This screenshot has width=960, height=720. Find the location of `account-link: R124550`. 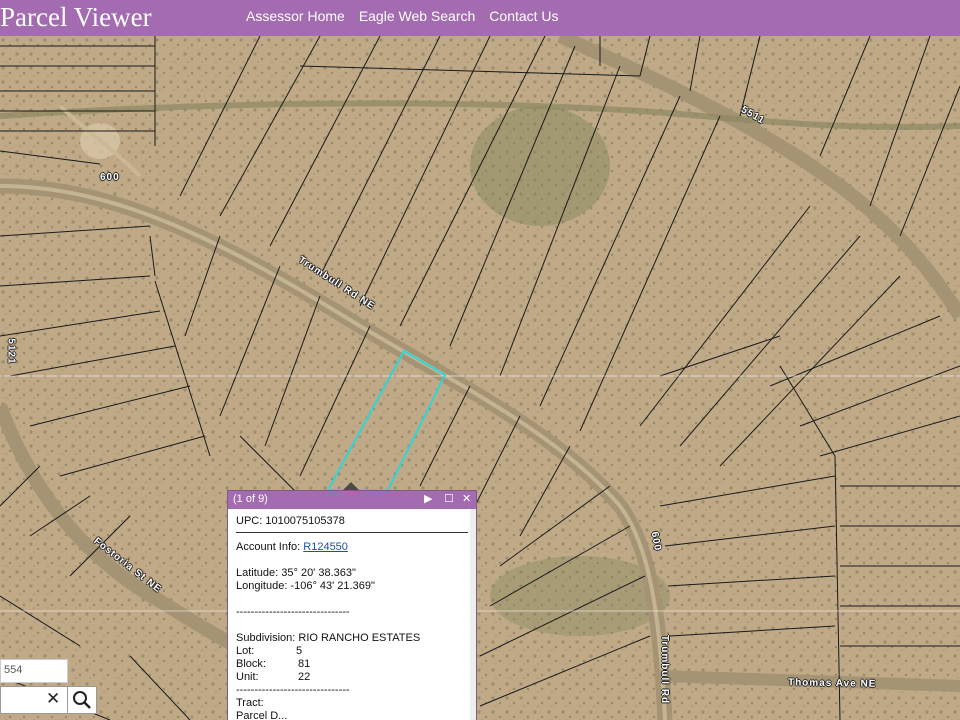

account-link: R124550 is located at coordinates (325, 547).